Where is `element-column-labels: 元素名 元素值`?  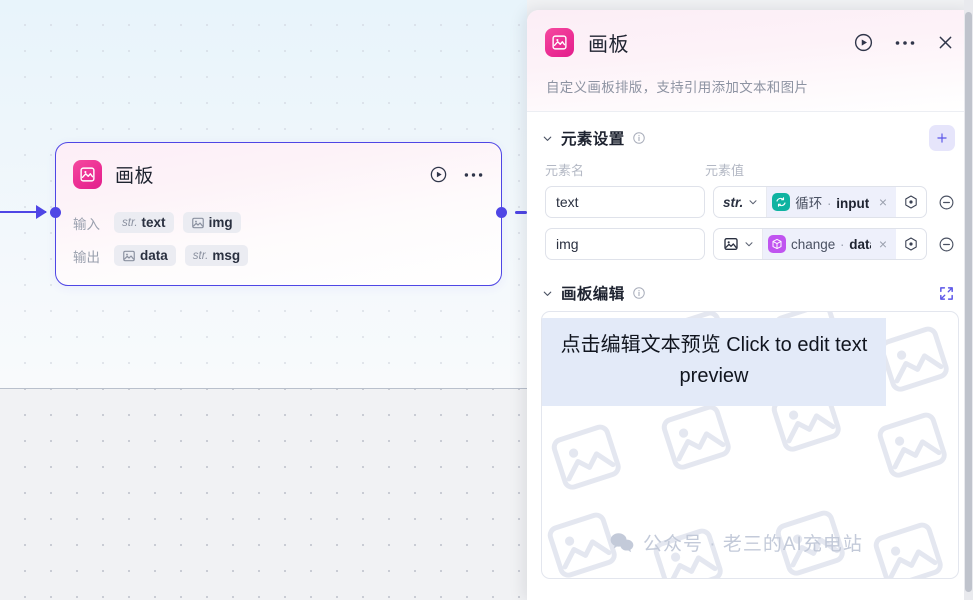 element-column-labels: 元素名 元素值 is located at coordinates (750, 165).